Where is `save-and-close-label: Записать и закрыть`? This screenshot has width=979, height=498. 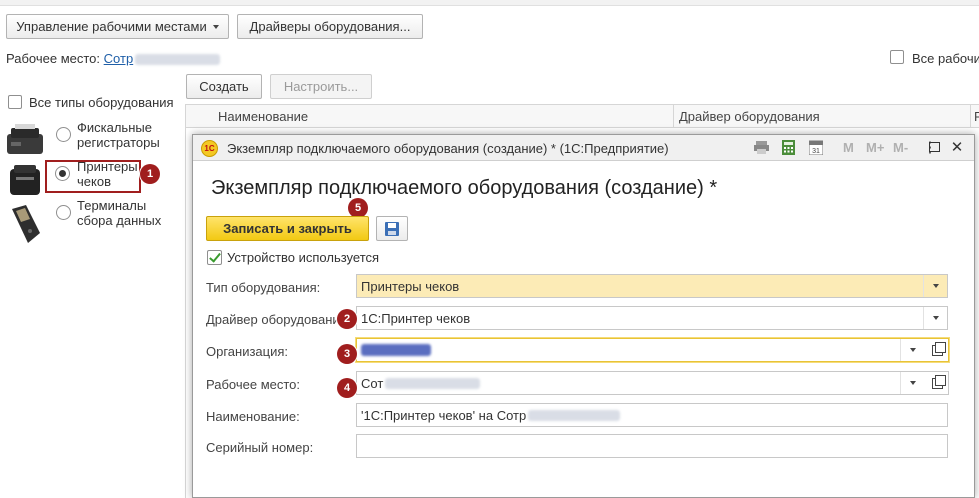 save-and-close-label: Записать и закрыть is located at coordinates (287, 228).